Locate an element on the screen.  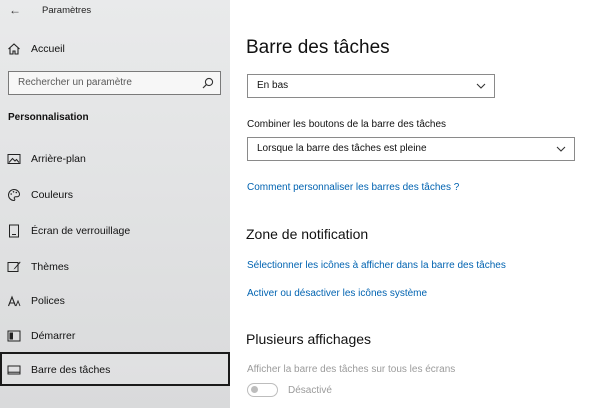
sidebar-item-label: Écran de verrouillage is located at coordinates (81, 231).